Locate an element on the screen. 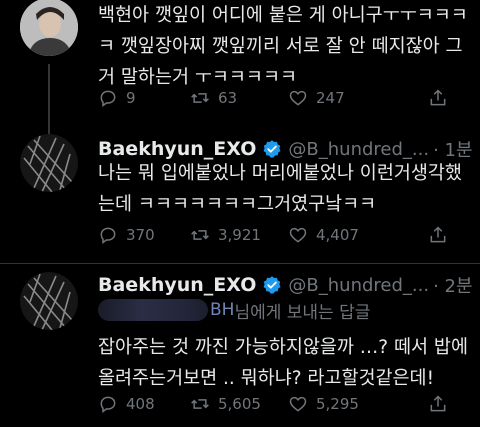  blurred-handle is located at coordinates (153, 310).